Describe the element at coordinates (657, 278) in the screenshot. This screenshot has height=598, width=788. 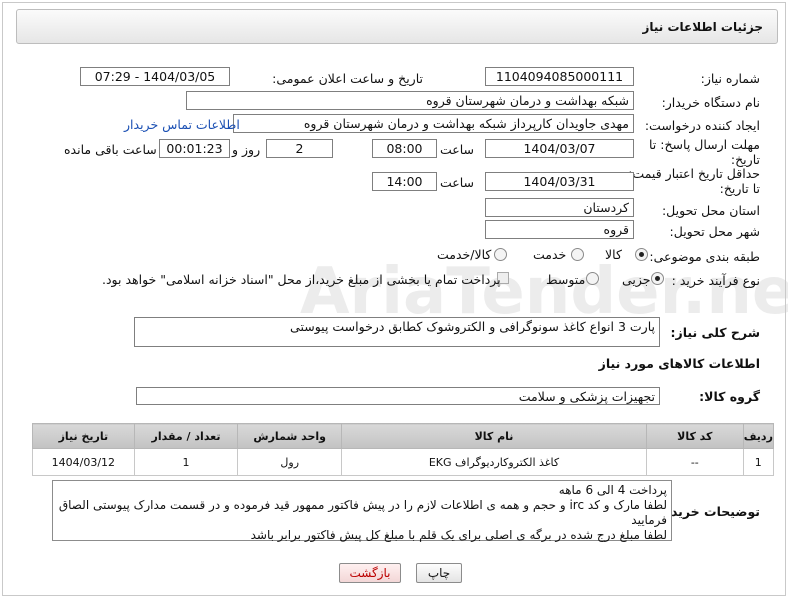
I see `process-radio-minor` at that location.